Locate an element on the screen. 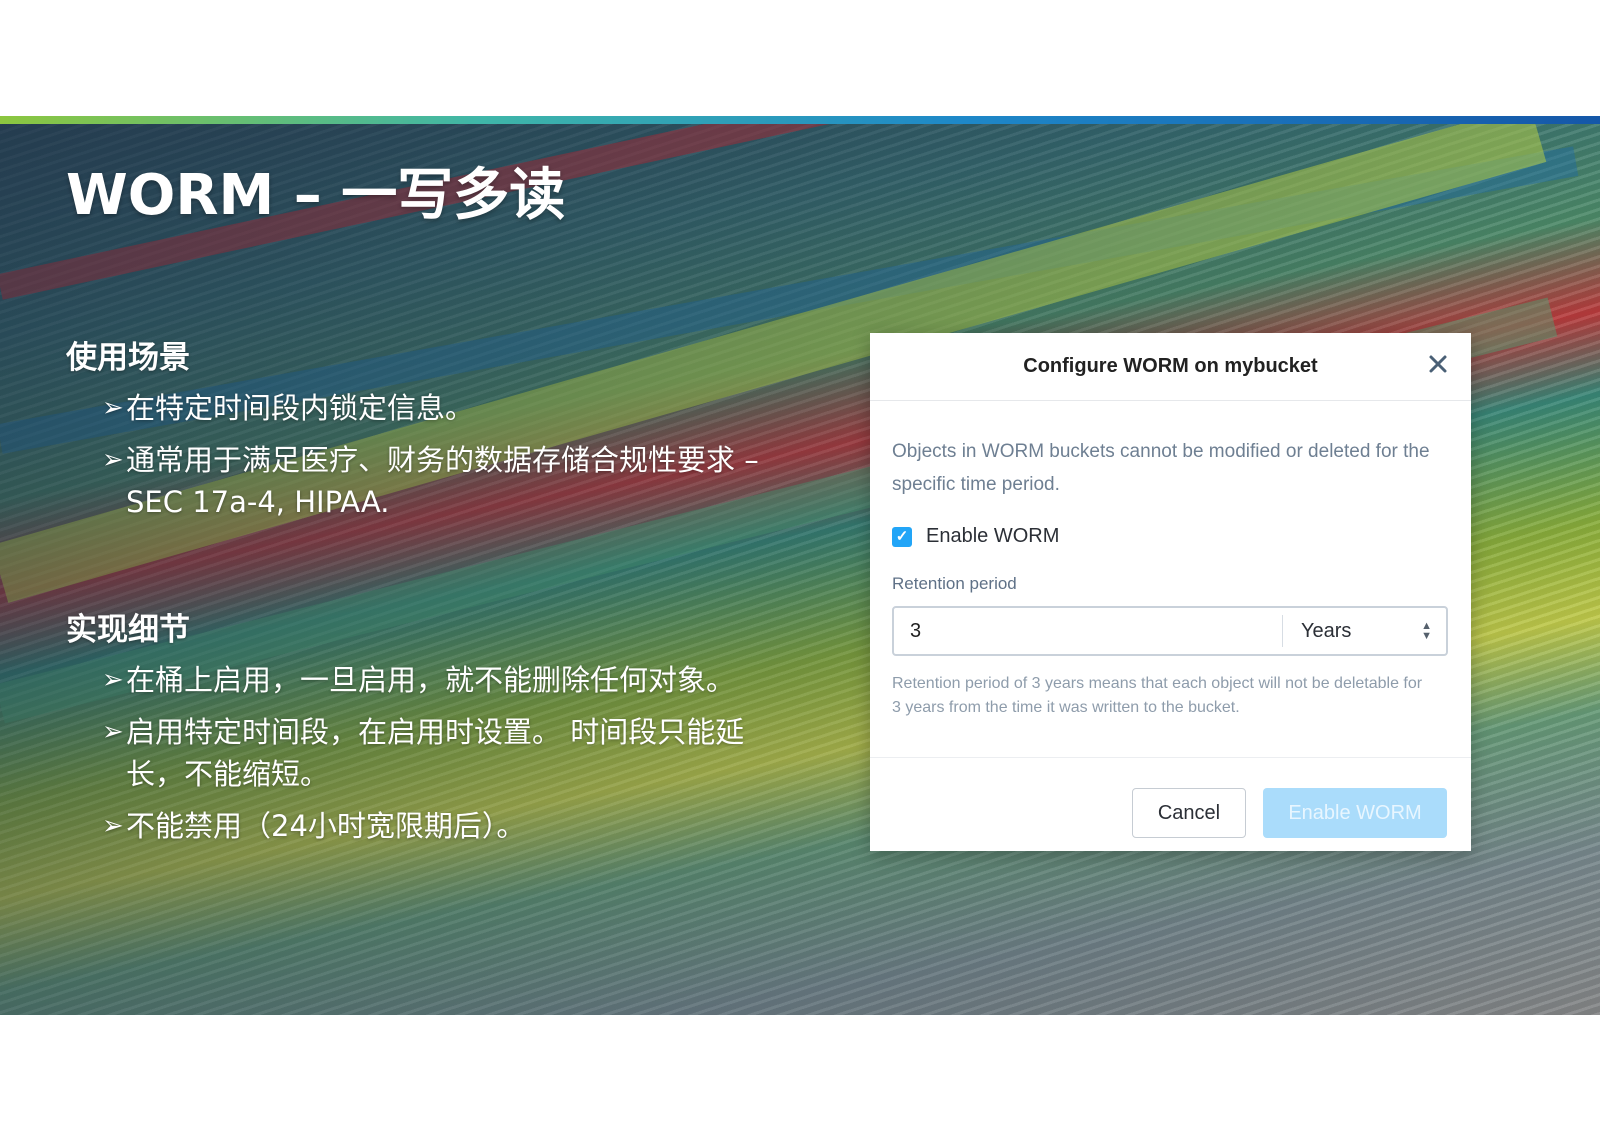 The image size is (1600, 1131). enable-worm-label: Enable WORM is located at coordinates (992, 536).